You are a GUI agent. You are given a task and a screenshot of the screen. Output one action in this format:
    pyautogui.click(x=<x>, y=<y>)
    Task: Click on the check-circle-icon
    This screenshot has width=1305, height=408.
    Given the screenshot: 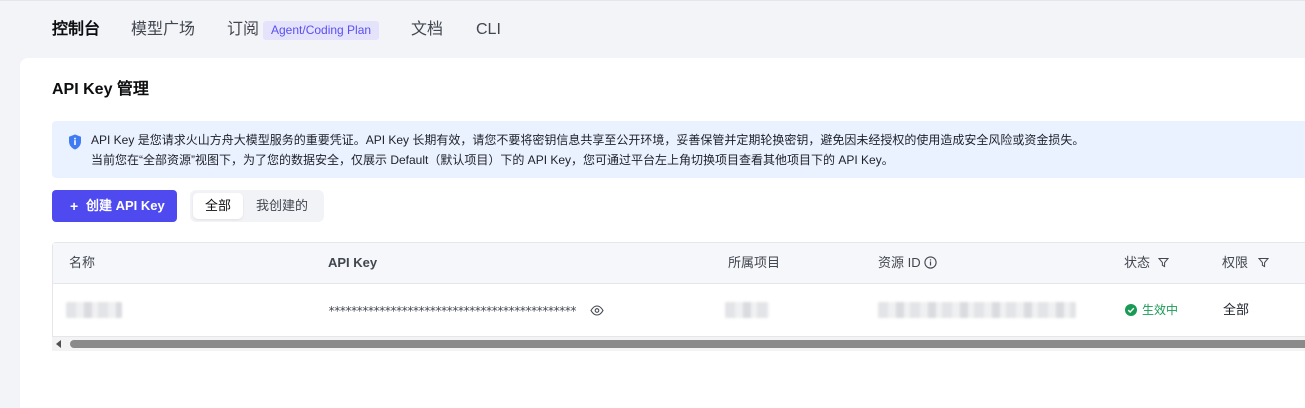 What is the action you would take?
    pyautogui.click(x=1131, y=310)
    